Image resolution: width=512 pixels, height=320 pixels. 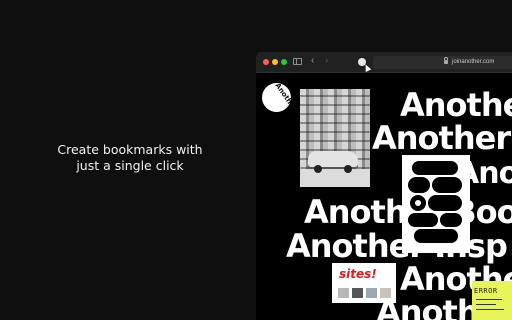 I want to click on error-note: ERROR, so click(x=492, y=300).